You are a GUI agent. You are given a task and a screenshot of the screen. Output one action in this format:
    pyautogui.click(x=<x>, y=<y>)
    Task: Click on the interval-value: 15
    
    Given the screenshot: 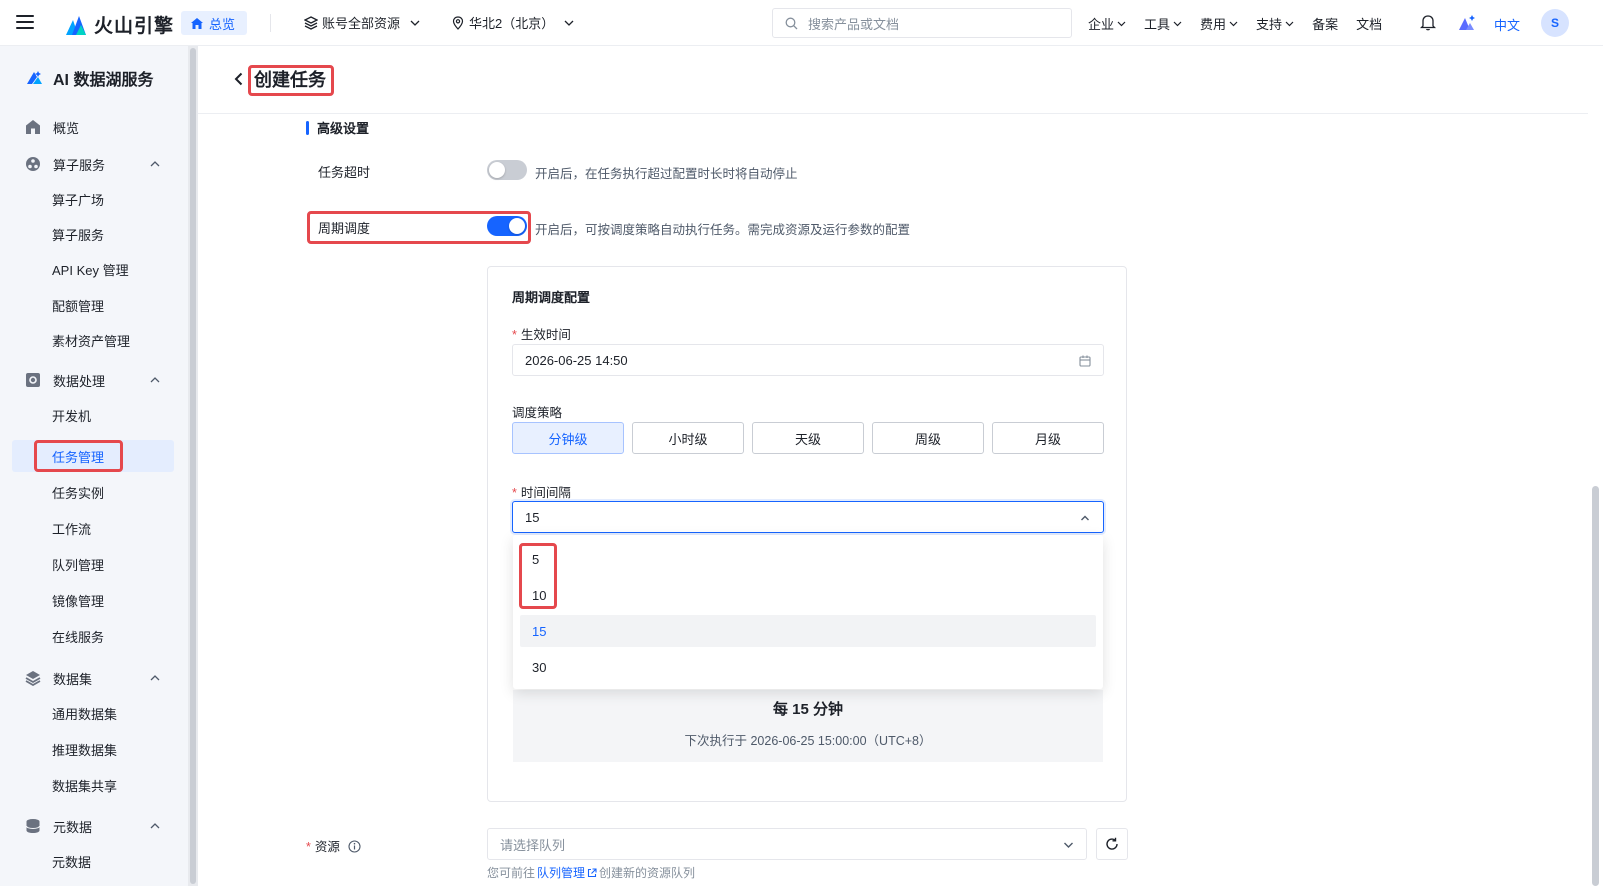 What is the action you would take?
    pyautogui.click(x=532, y=517)
    